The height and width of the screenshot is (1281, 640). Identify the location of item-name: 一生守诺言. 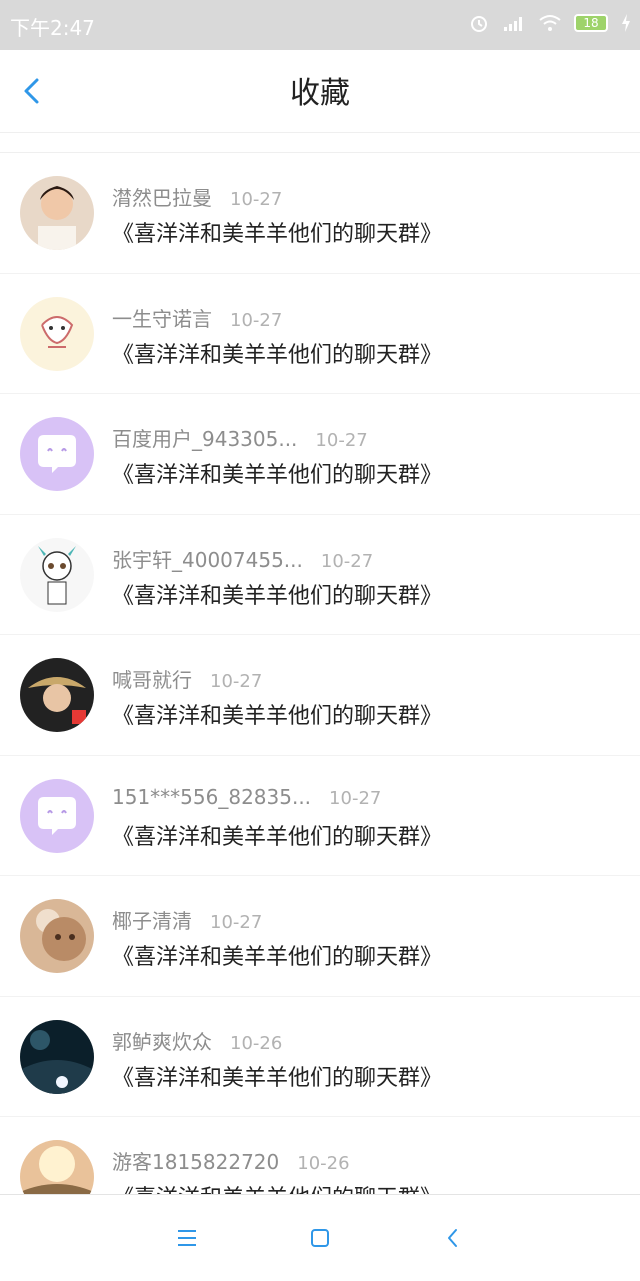
(162, 318).